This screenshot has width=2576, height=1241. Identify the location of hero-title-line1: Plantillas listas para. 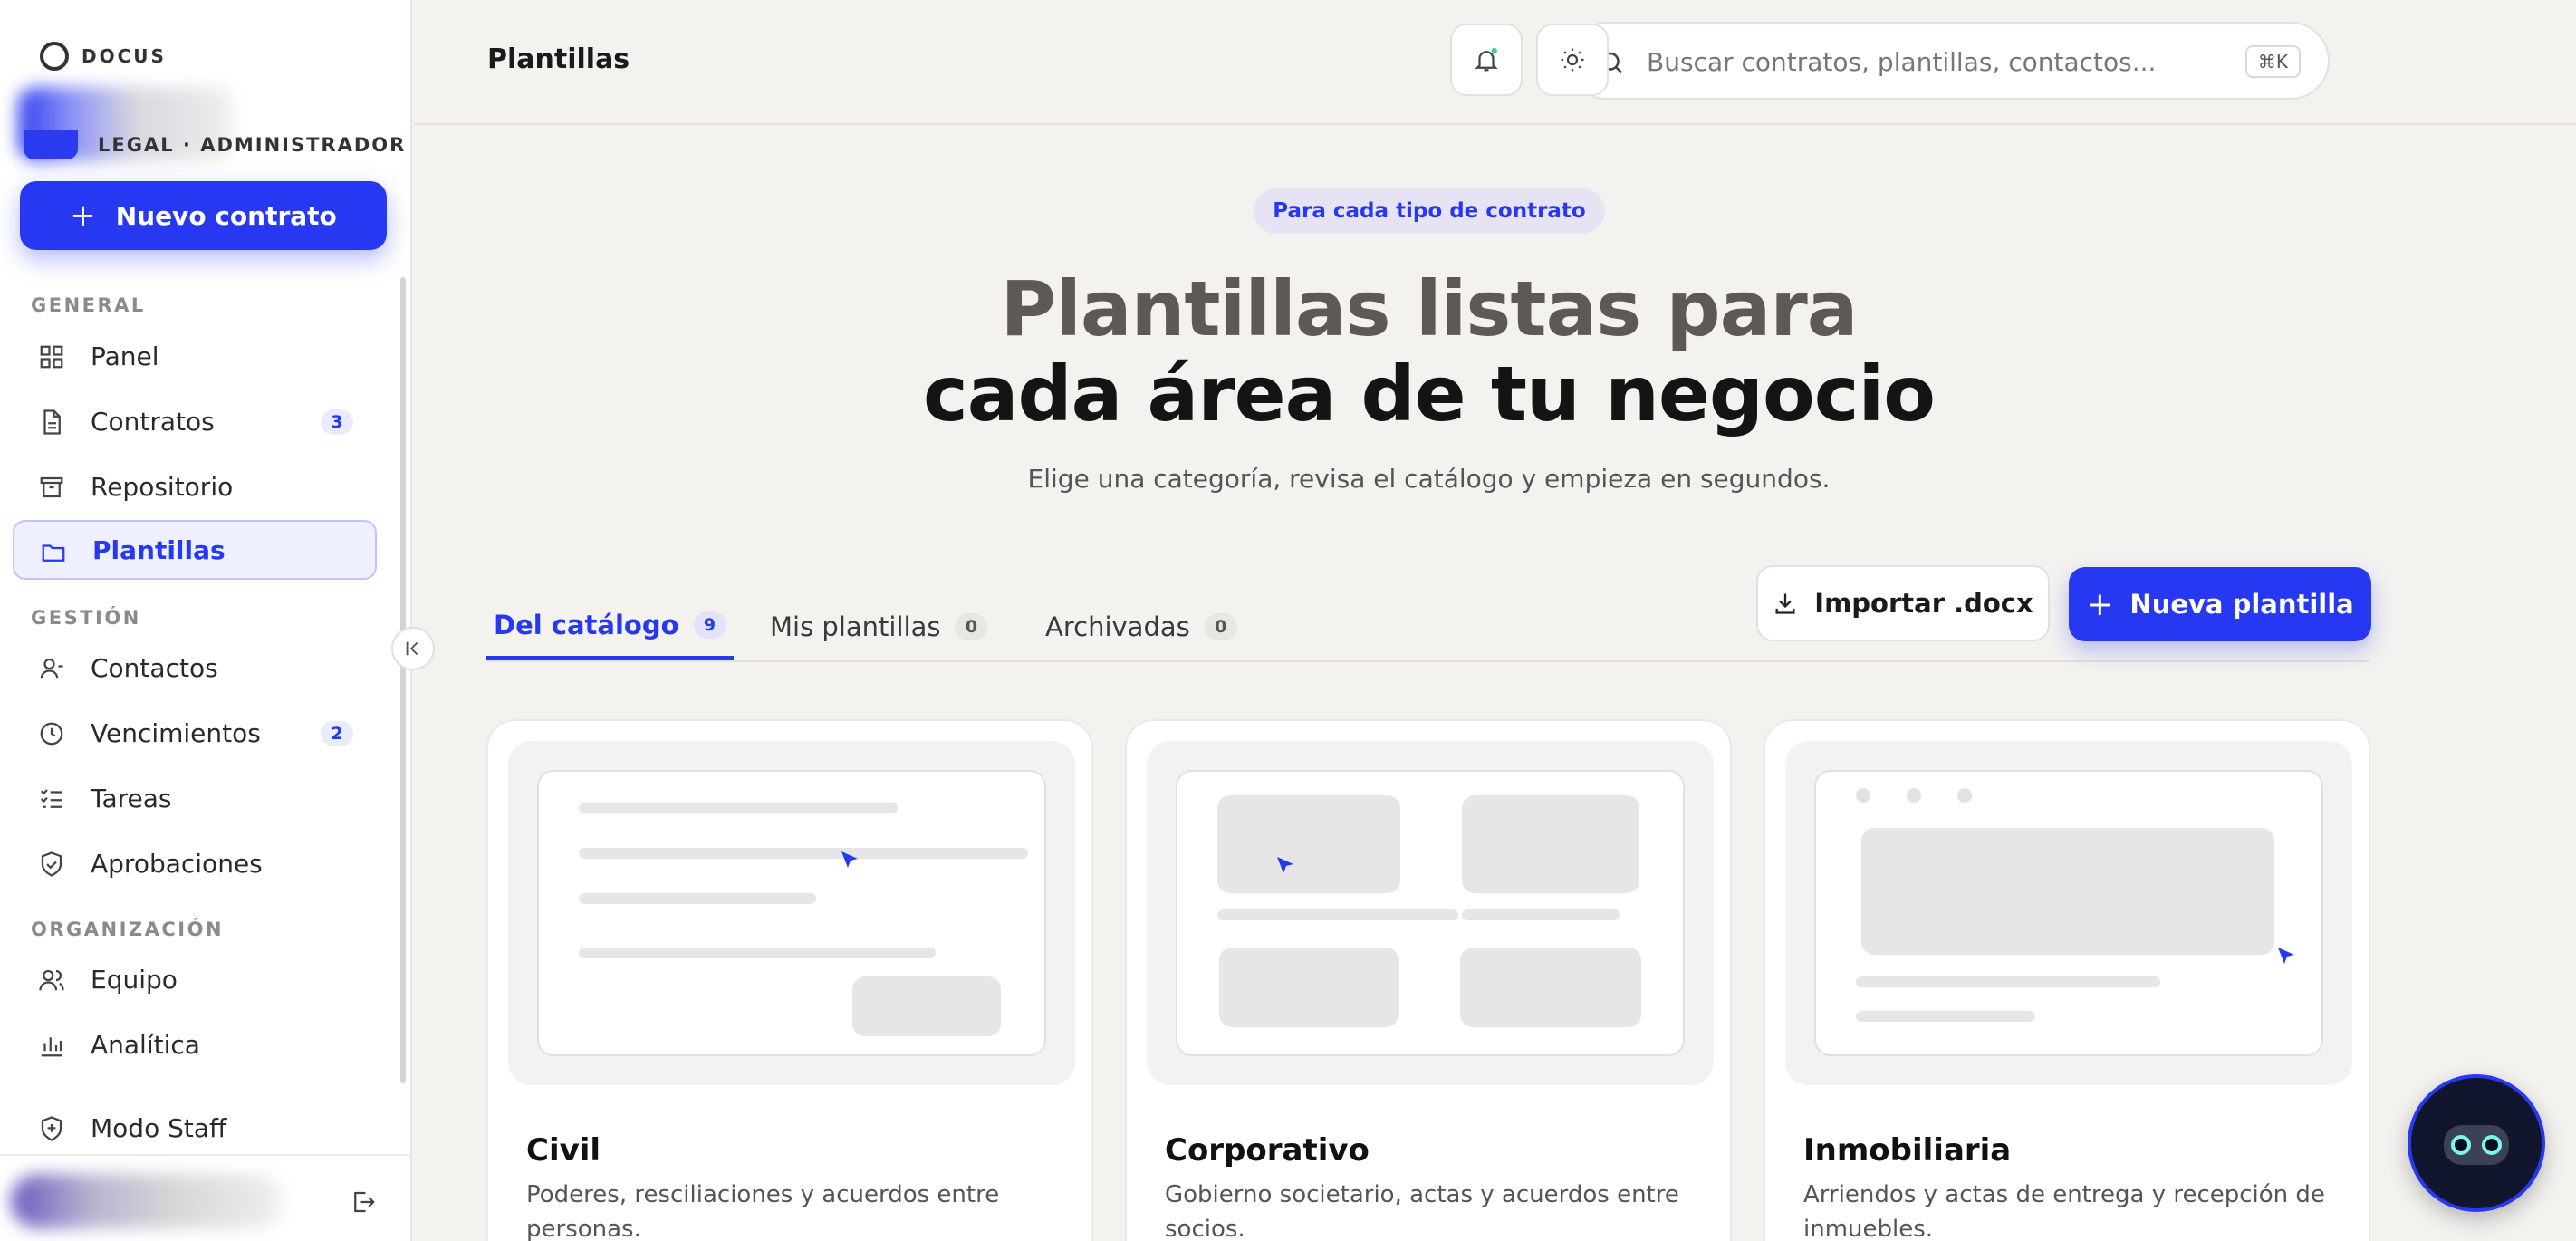
(1429, 309).